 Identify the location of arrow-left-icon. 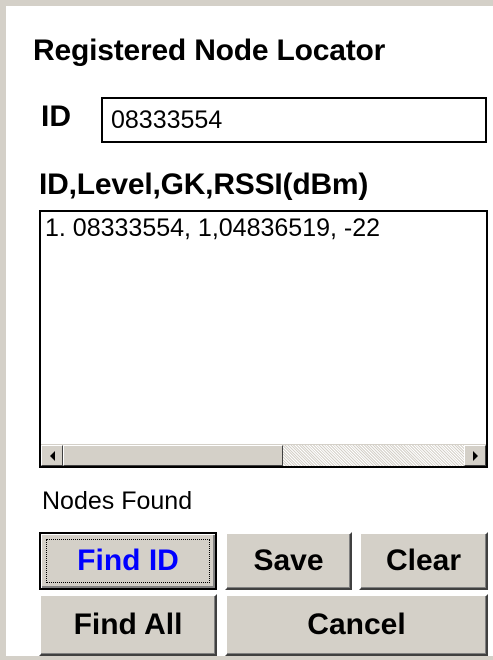
(52, 455).